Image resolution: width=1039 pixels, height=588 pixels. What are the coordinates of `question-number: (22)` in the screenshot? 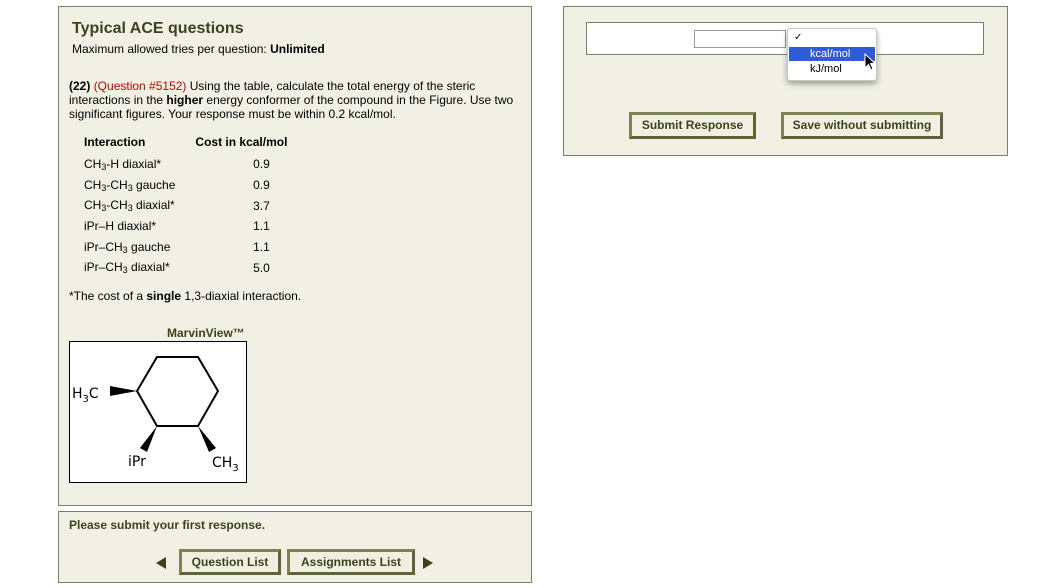 It's located at (80, 86).